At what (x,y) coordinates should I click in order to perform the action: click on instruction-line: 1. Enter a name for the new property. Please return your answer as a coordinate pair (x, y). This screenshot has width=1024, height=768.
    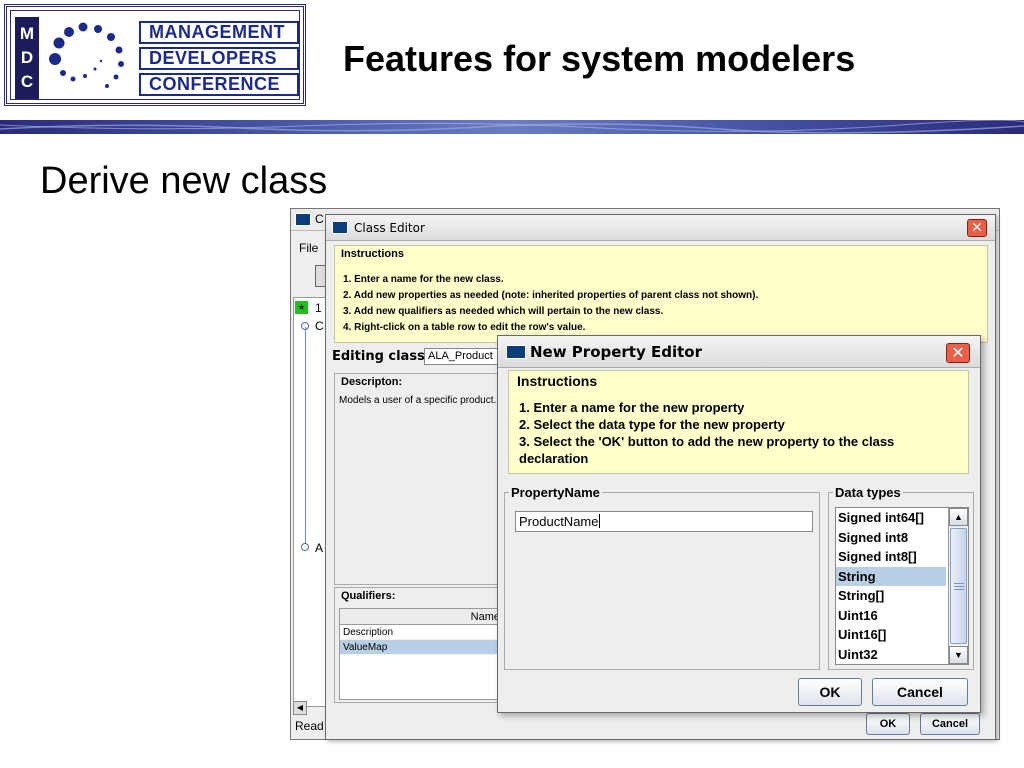
    Looking at the image, I should click on (632, 407).